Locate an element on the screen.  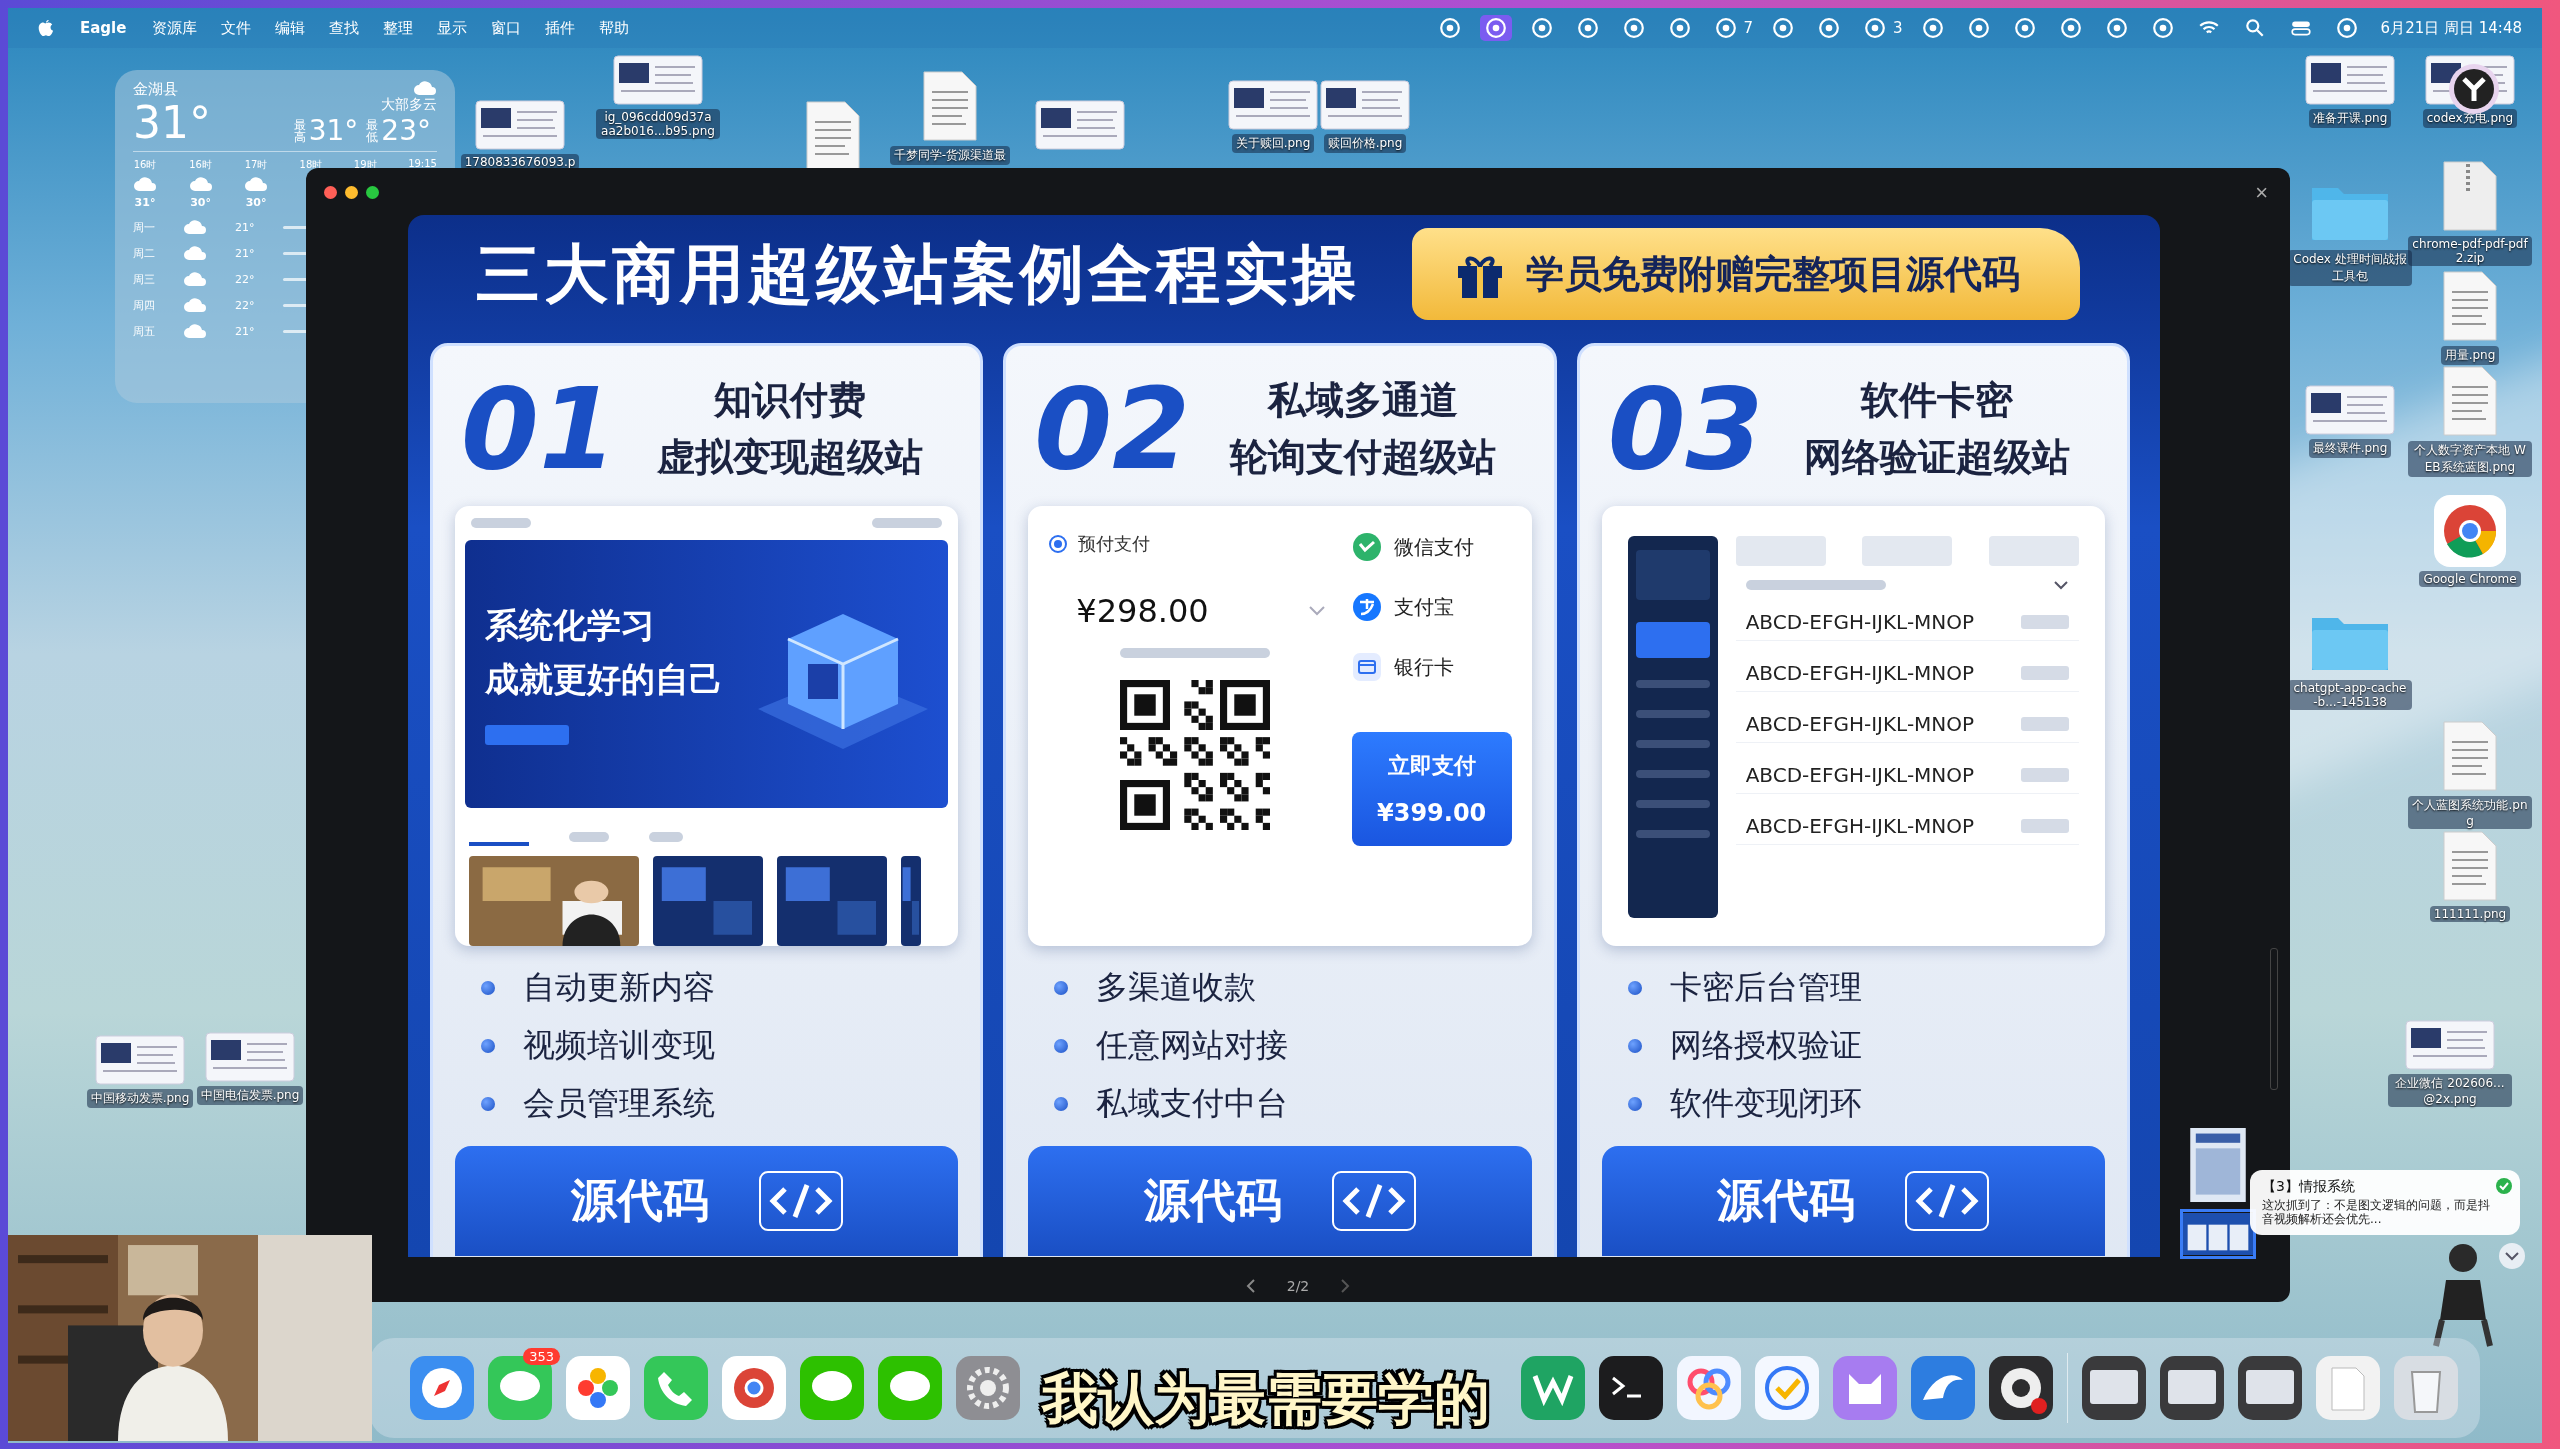
feature-text: 多渠道收款 is located at coordinates (1176, 987).